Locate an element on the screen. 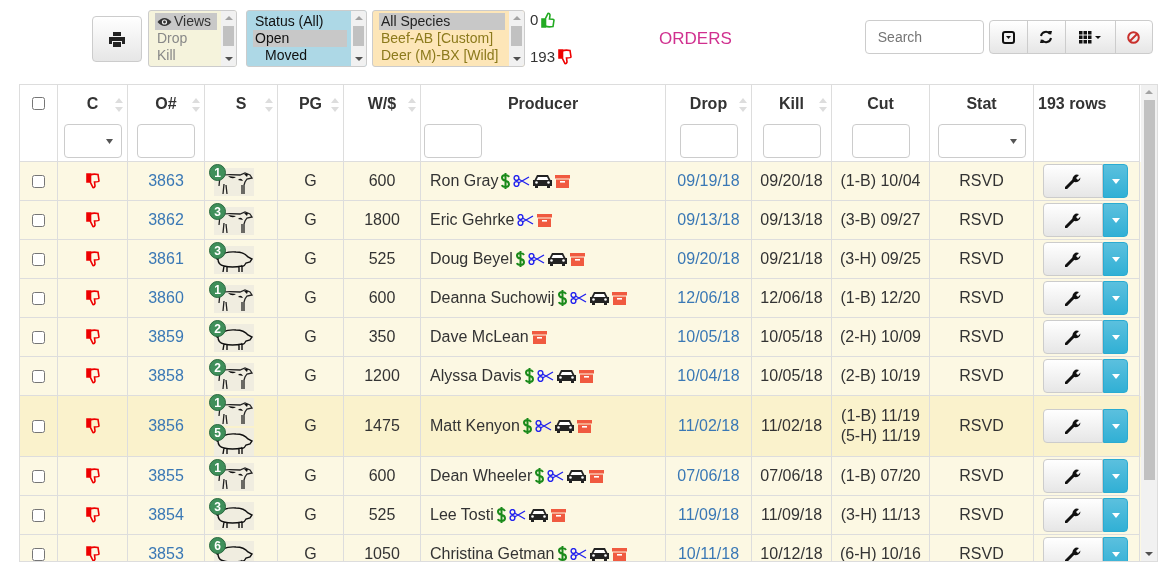  order-number-link: 3860 is located at coordinates (166, 298).